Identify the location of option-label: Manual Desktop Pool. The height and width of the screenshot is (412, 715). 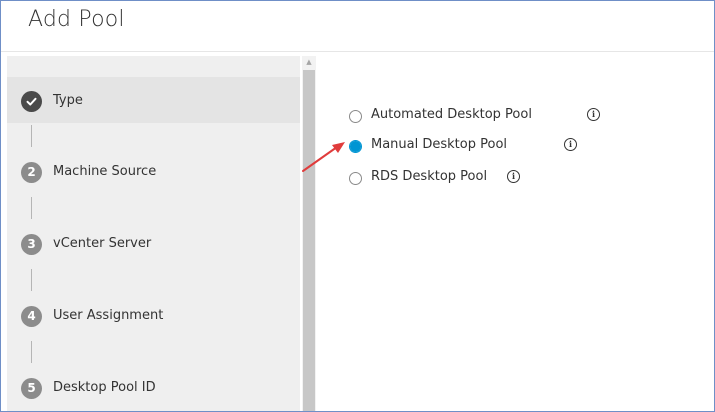
(439, 144).